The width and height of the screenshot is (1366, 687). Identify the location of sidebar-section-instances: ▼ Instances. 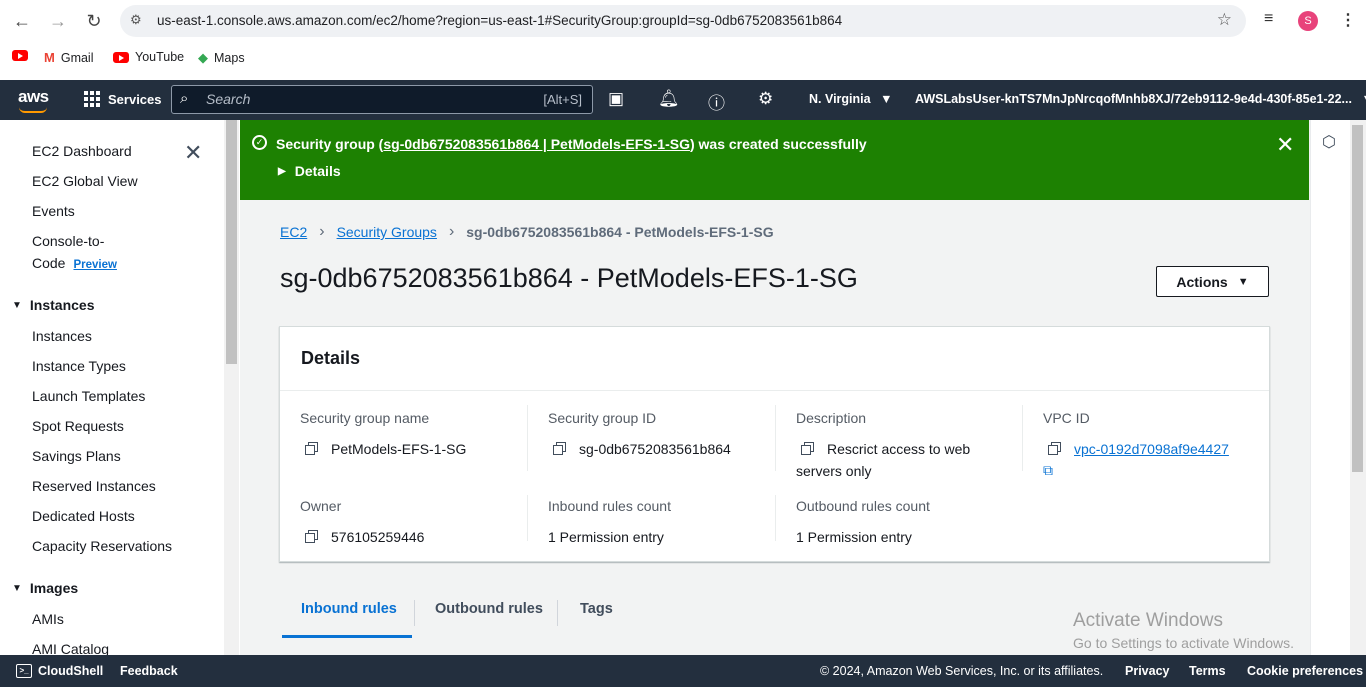
(53, 305).